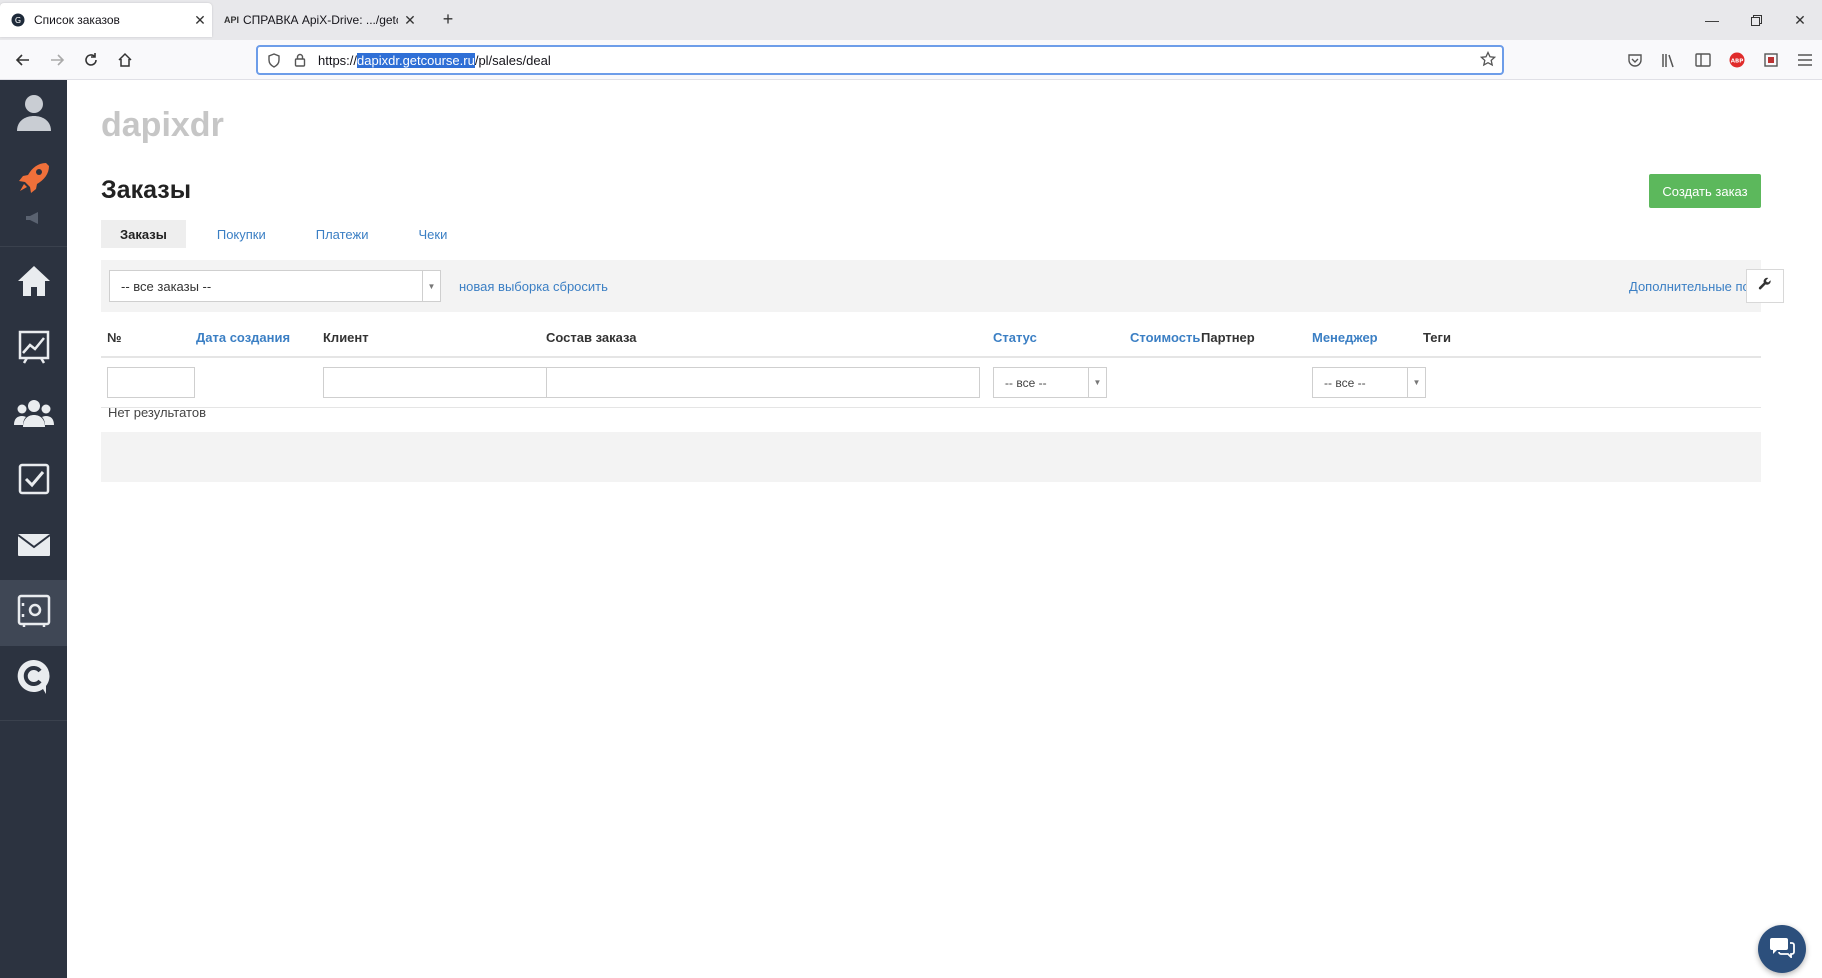 The image size is (1822, 978). I want to click on app-sidebar, so click(33, 529).